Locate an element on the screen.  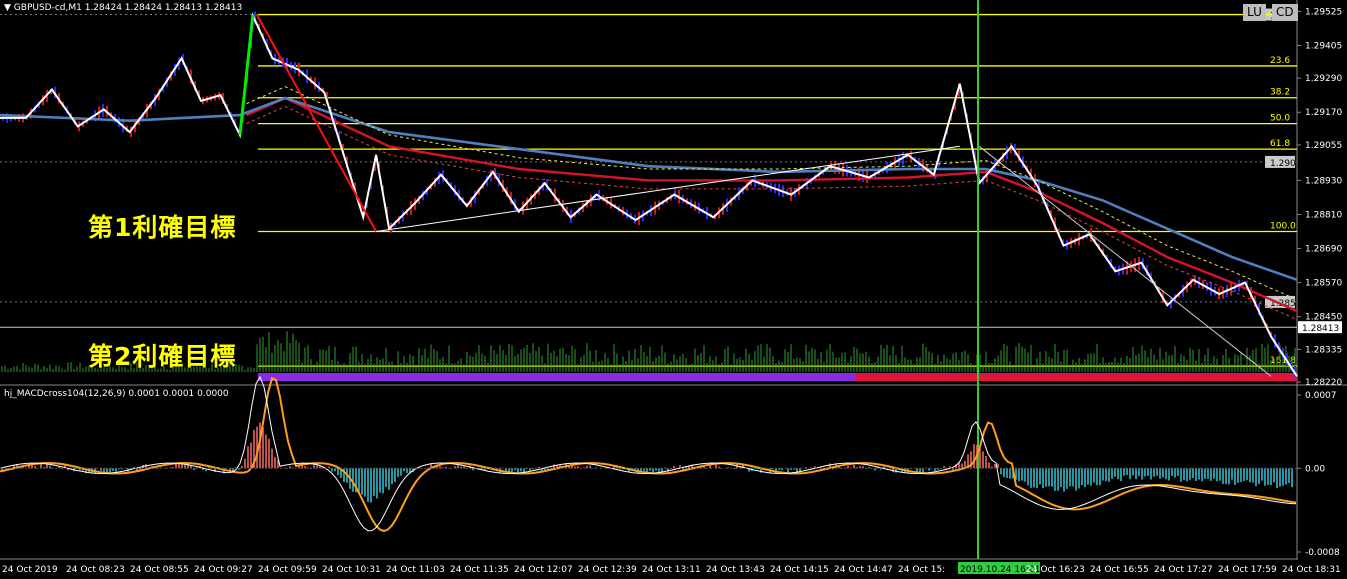
fib-level-label: 38.2 is located at coordinates (1280, 93).